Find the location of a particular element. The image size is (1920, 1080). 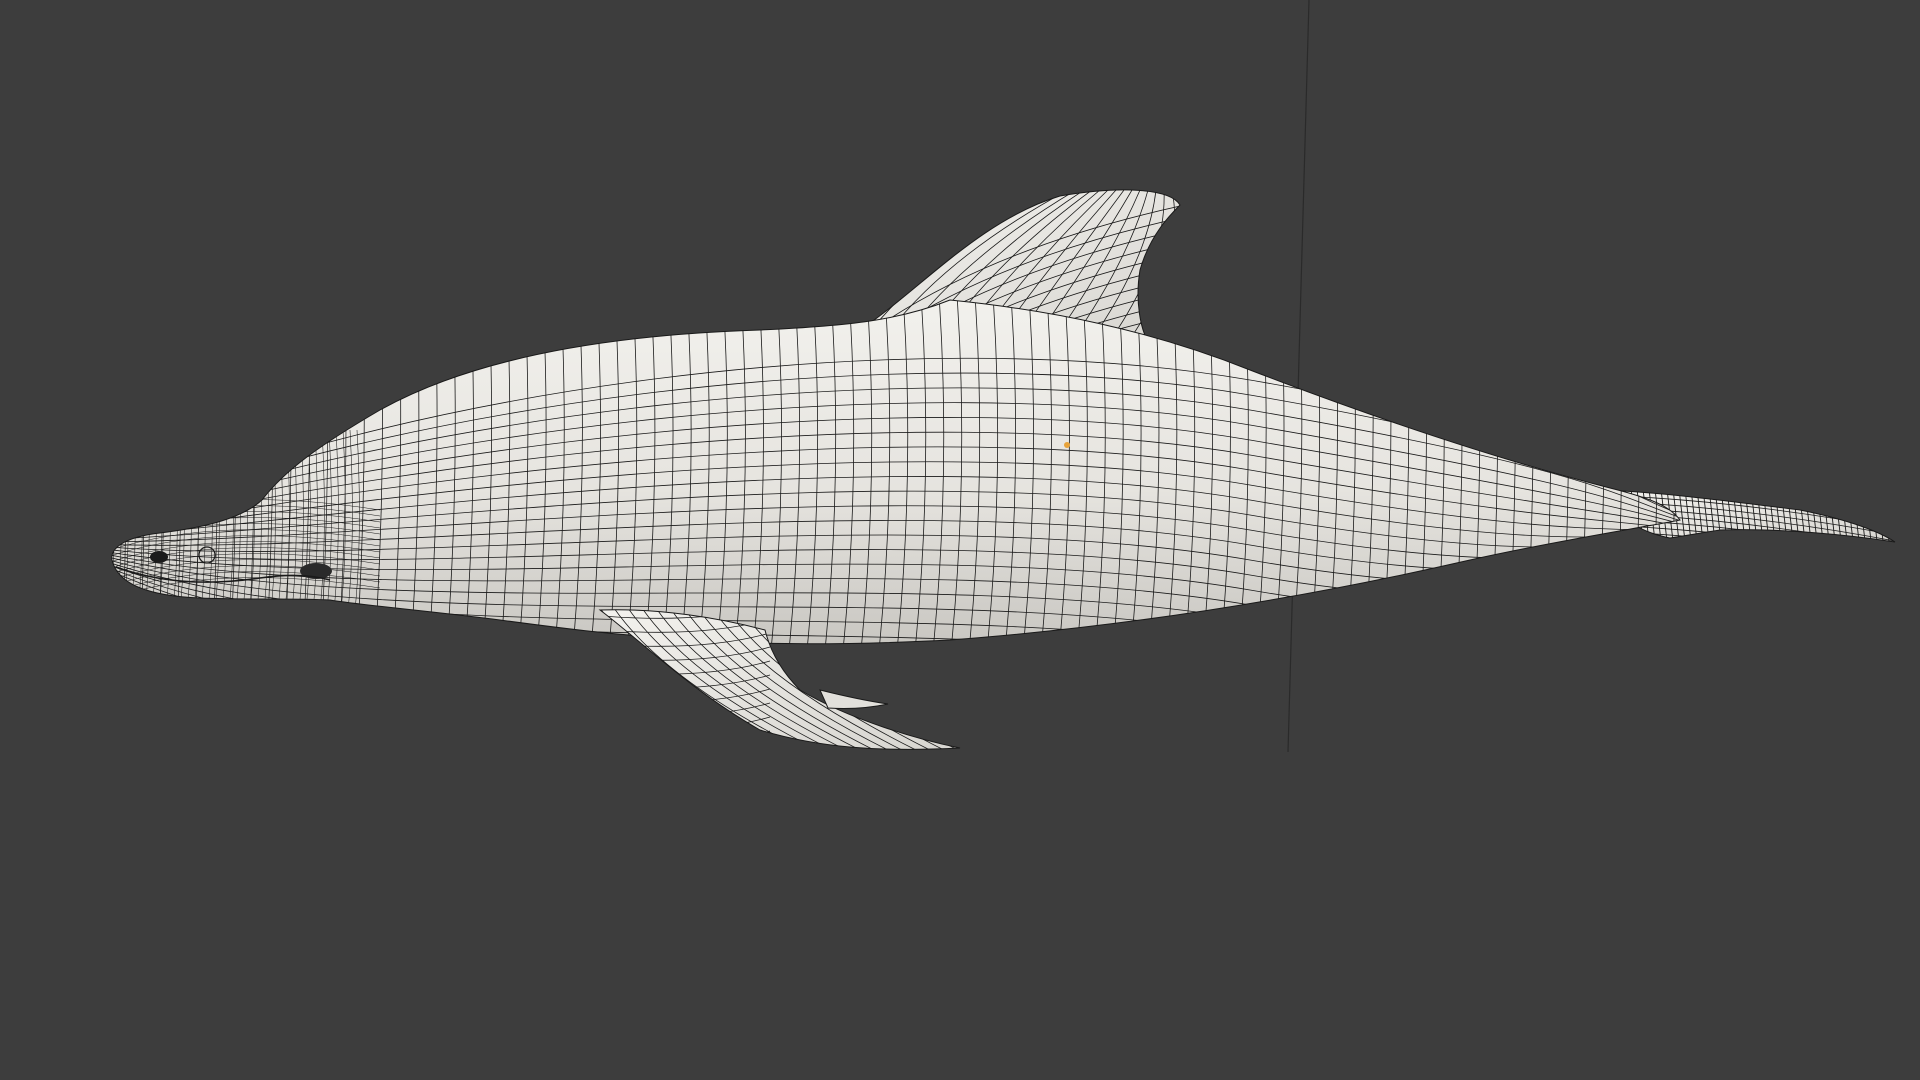

viewport-axis-line is located at coordinates (1298, 376).